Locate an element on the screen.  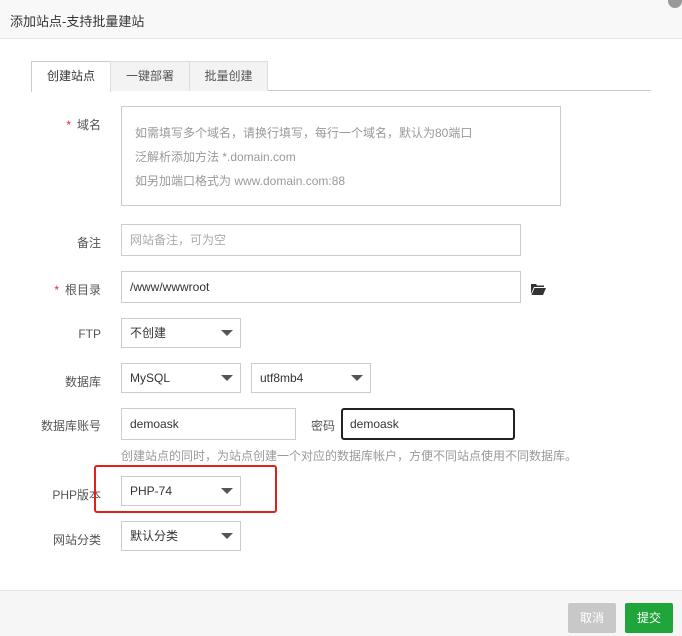
domain-placeholder-line: 如另加端口格式为 www.domain.com:88 is located at coordinates (240, 181).